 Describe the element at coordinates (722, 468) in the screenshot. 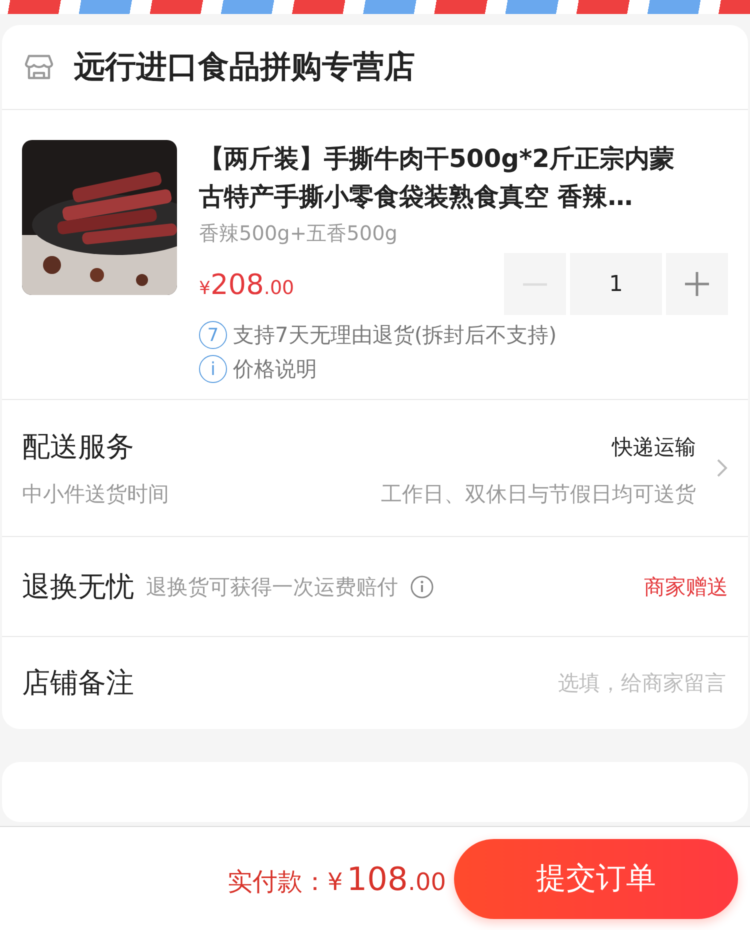

I see `chevron-right-icon` at that location.